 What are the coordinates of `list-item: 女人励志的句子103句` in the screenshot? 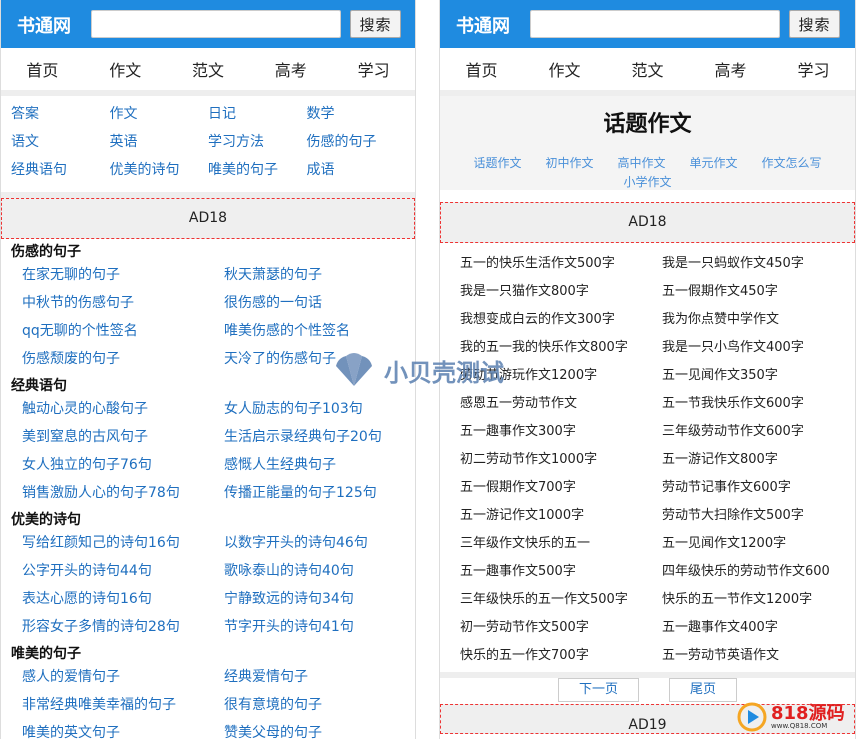 It's located at (319, 409).